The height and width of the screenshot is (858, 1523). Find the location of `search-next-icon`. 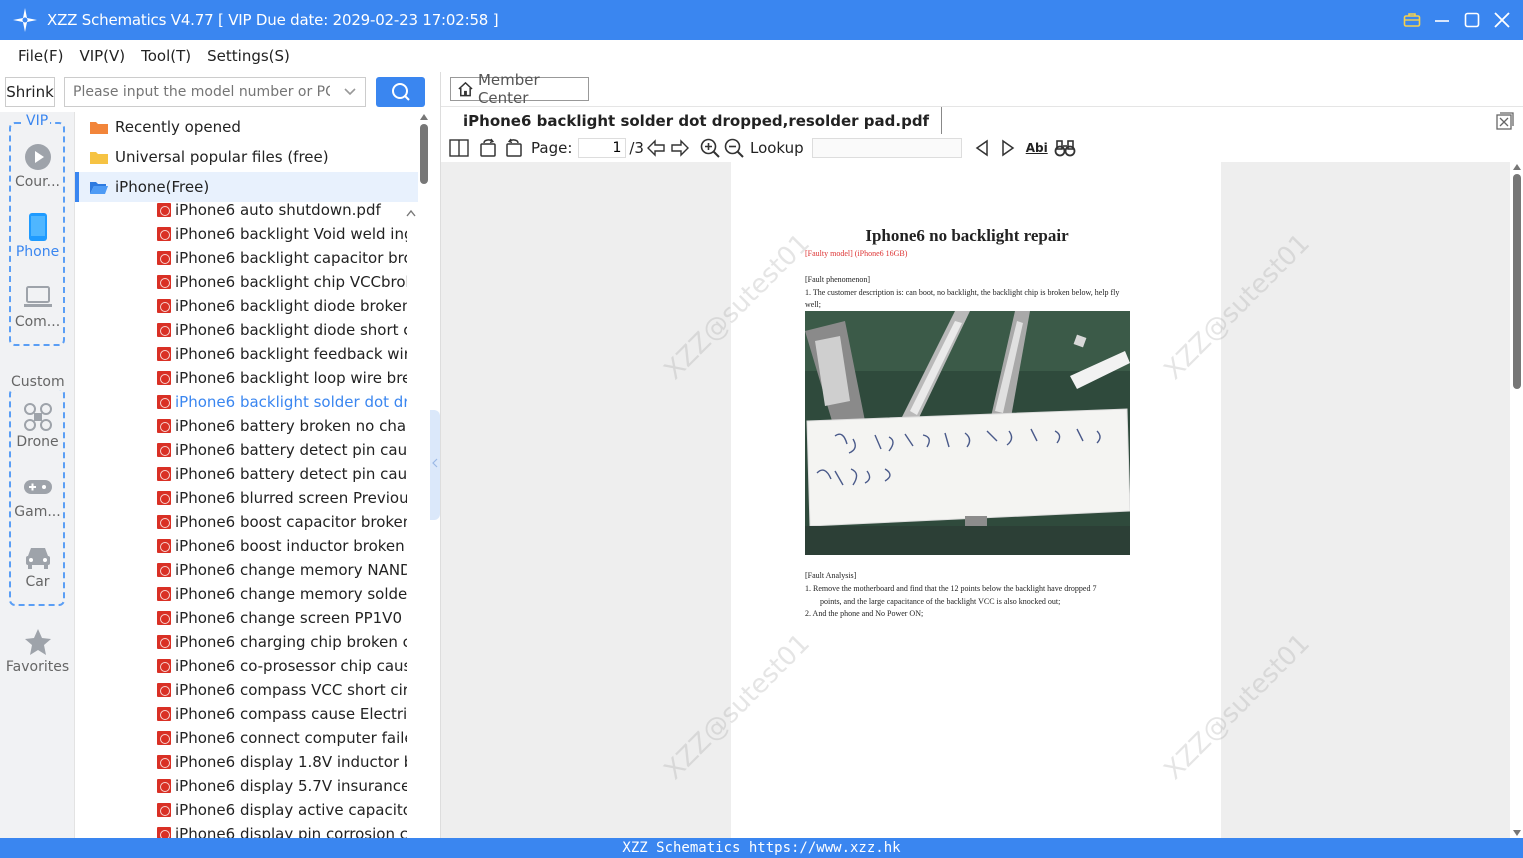

search-next-icon is located at coordinates (1008, 148).